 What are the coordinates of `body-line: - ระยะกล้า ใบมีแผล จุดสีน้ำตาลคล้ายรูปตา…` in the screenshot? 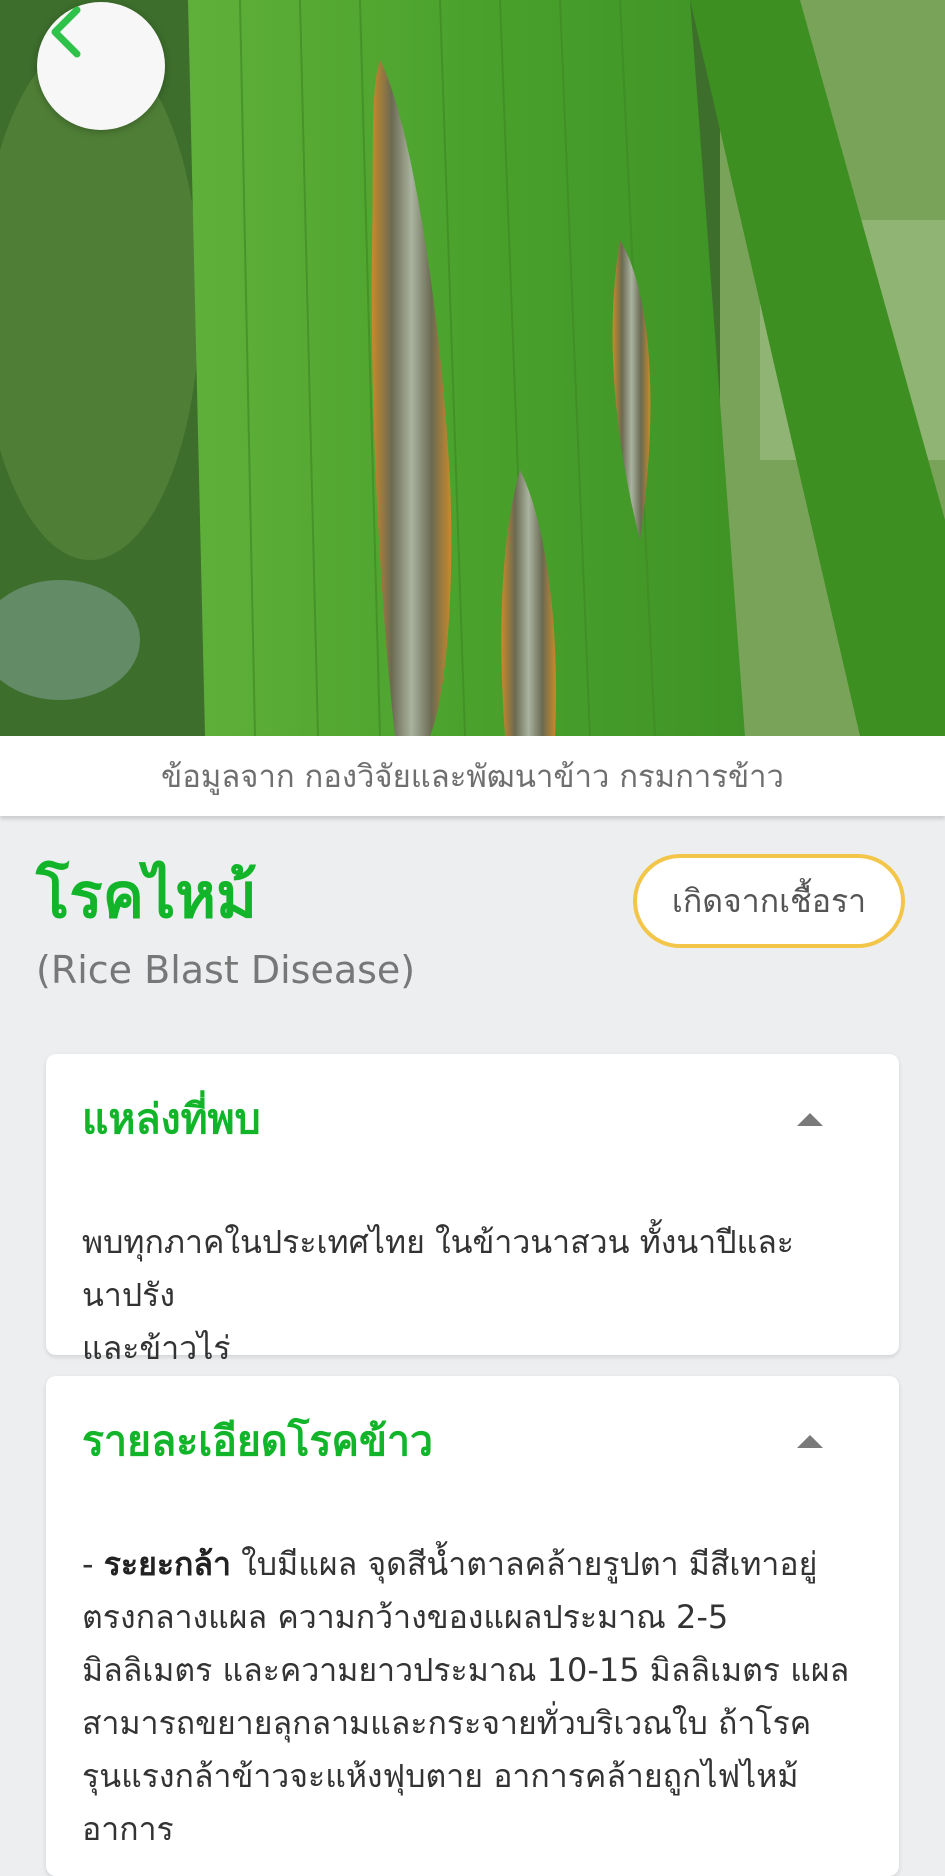 It's located at (450, 1564).